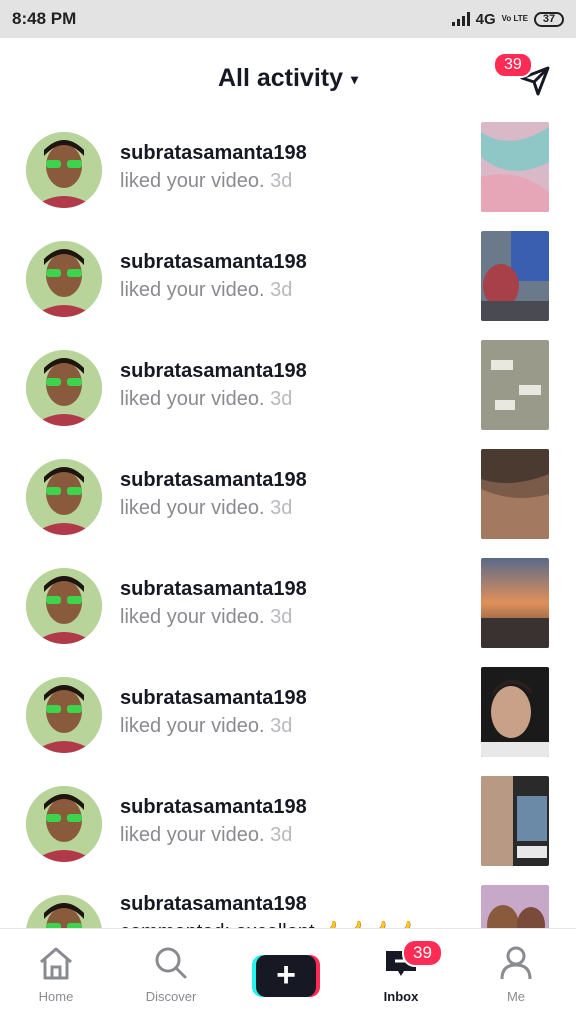 Image resolution: width=576 pixels, height=1024 pixels. I want to click on messages-count-badge: 39, so click(513, 65).